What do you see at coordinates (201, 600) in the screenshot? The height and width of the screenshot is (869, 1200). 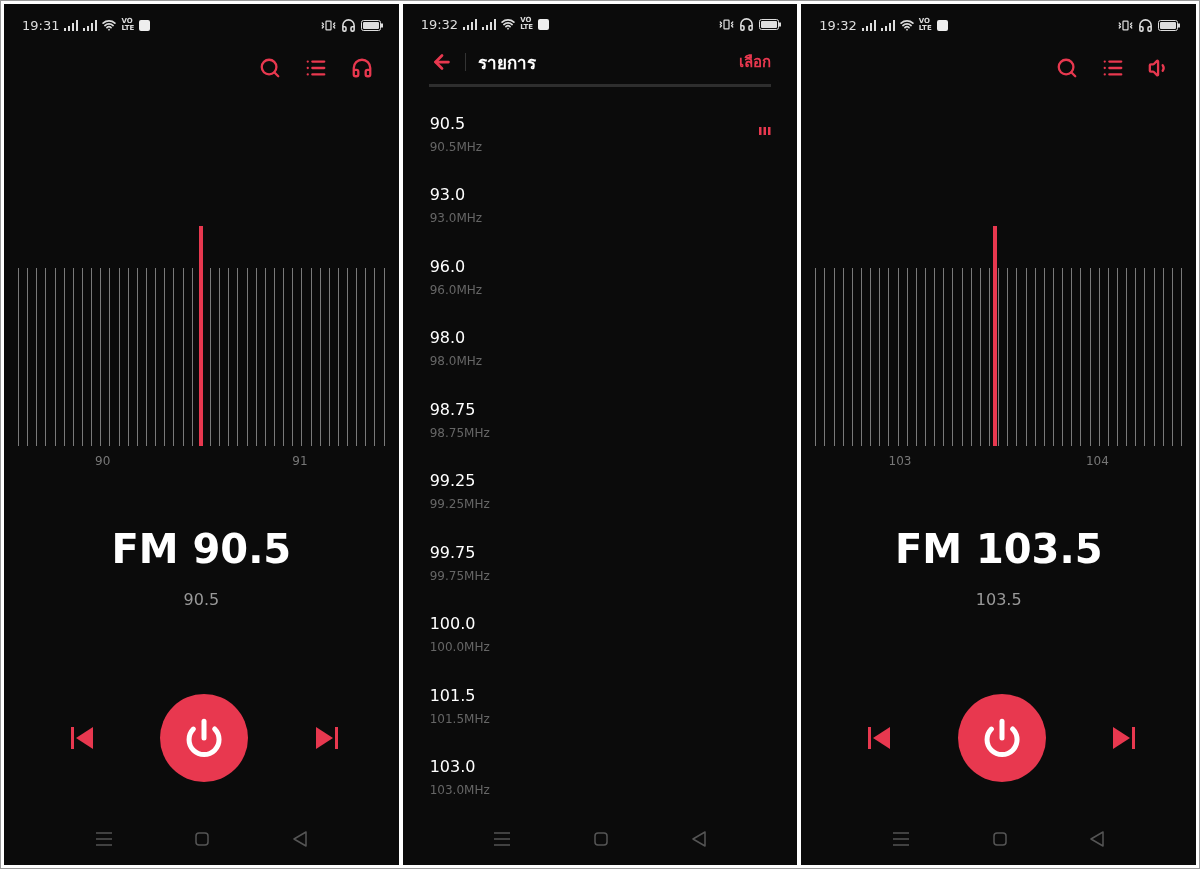 I see `station-frequency: 90.5` at bounding box center [201, 600].